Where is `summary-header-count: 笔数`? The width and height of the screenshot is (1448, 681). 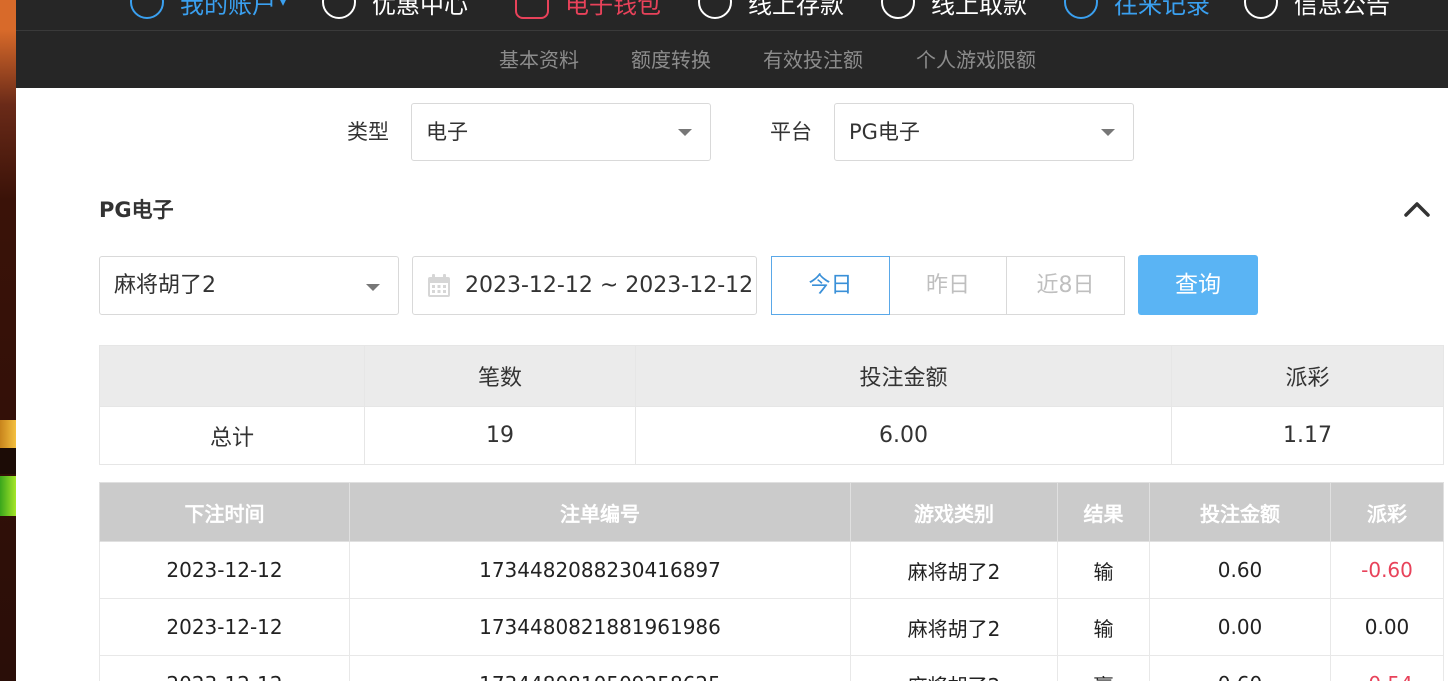
summary-header-count: 笔数 is located at coordinates (500, 376).